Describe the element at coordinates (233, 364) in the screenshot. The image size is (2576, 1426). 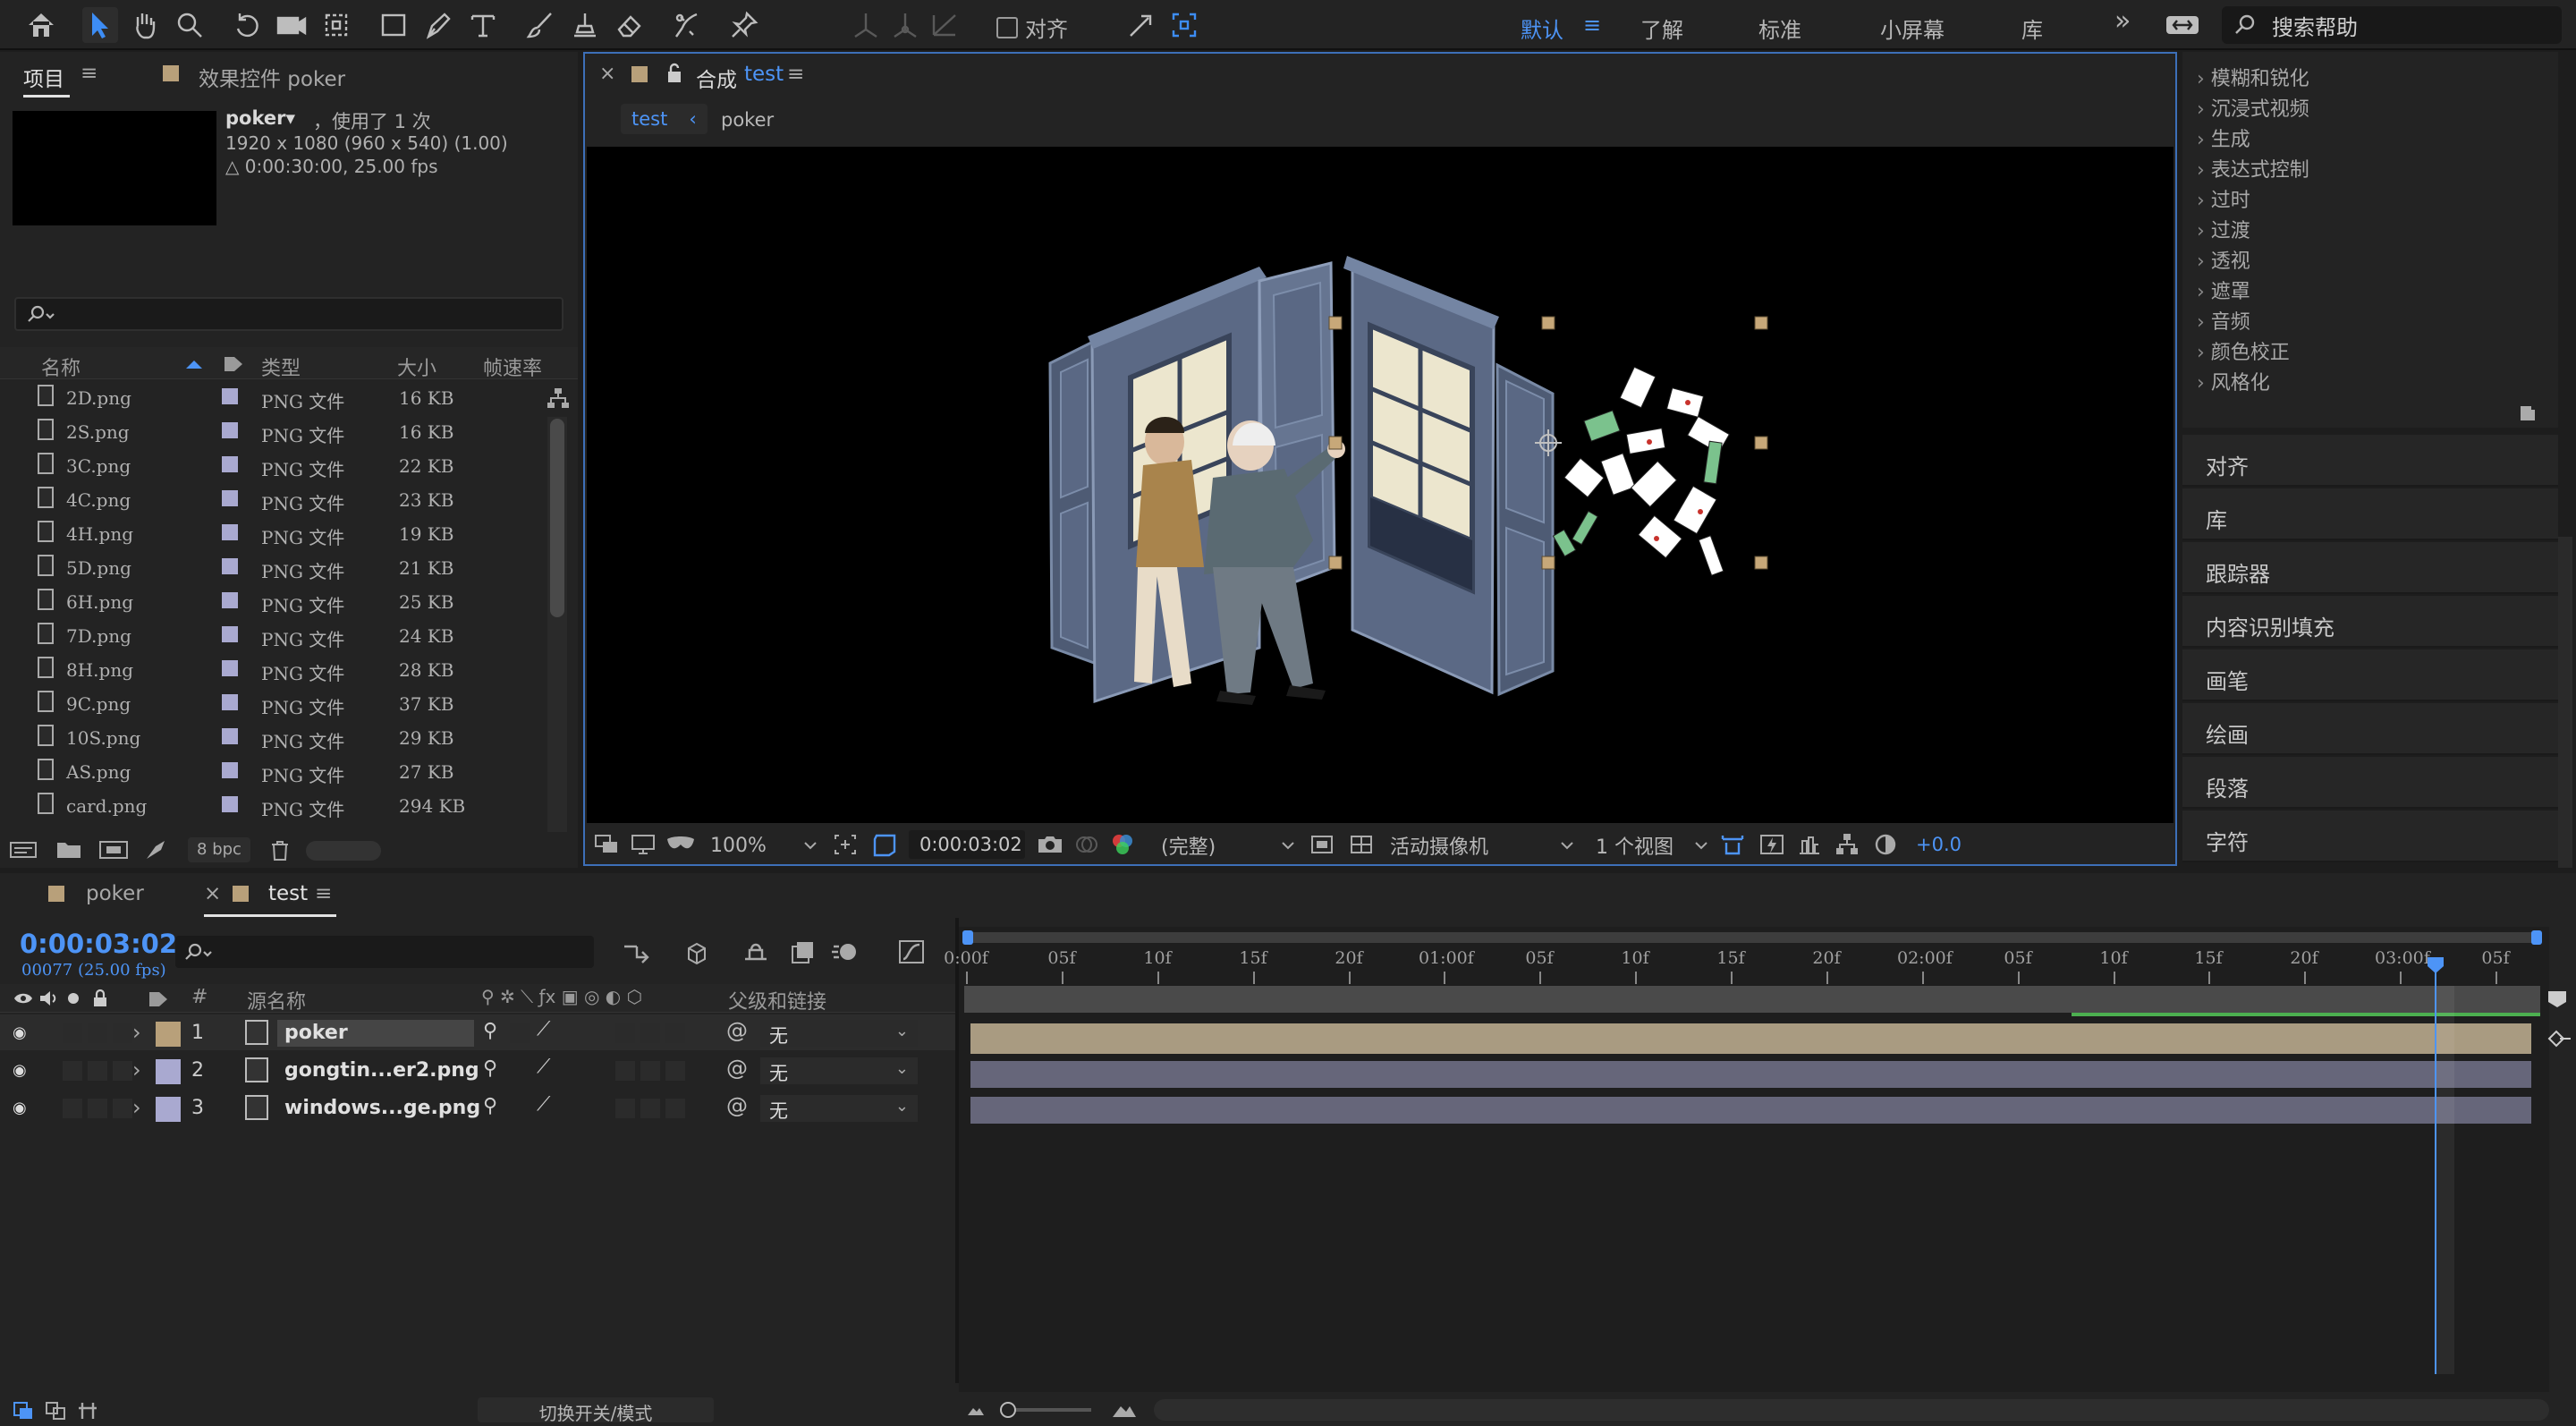
I see `label-tag-icon` at that location.